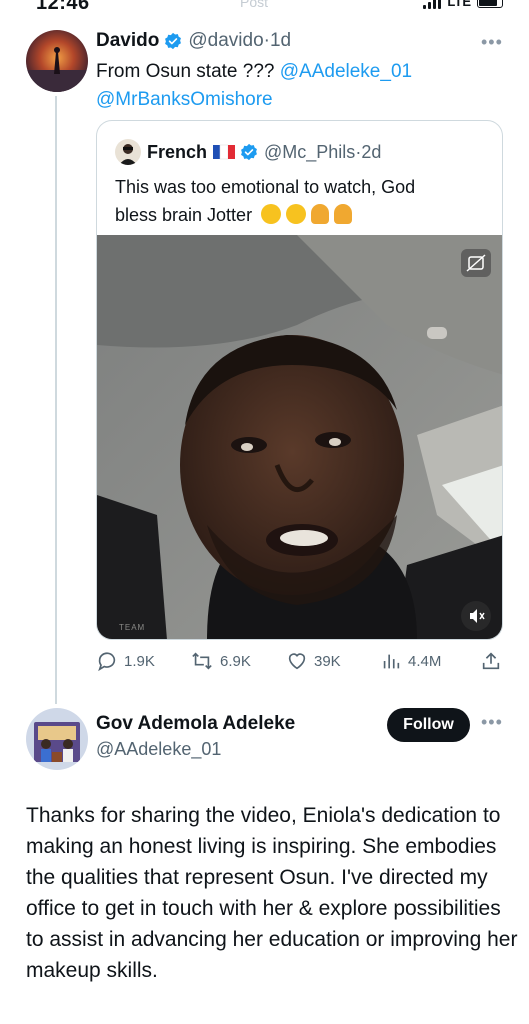  What do you see at coordinates (56, 400) in the screenshot?
I see `thread-connector-line` at bounding box center [56, 400].